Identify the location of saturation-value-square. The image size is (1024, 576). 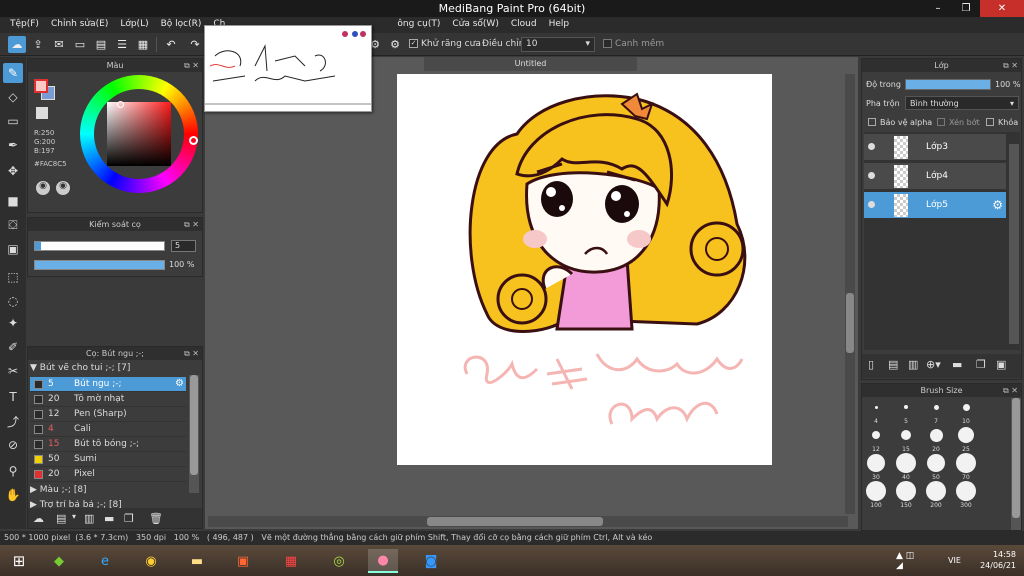
(139, 134).